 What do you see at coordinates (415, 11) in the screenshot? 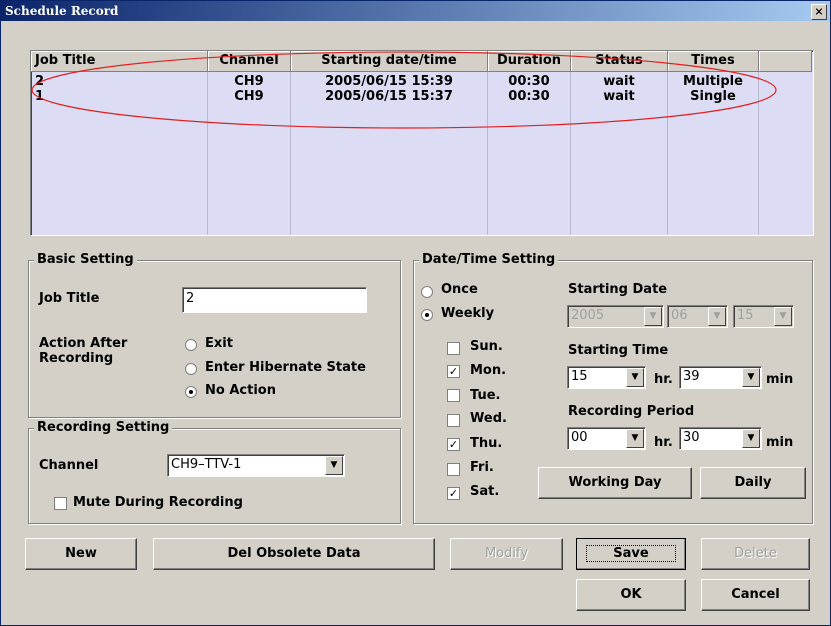
I see `title-bar: Schedule Record ×` at bounding box center [415, 11].